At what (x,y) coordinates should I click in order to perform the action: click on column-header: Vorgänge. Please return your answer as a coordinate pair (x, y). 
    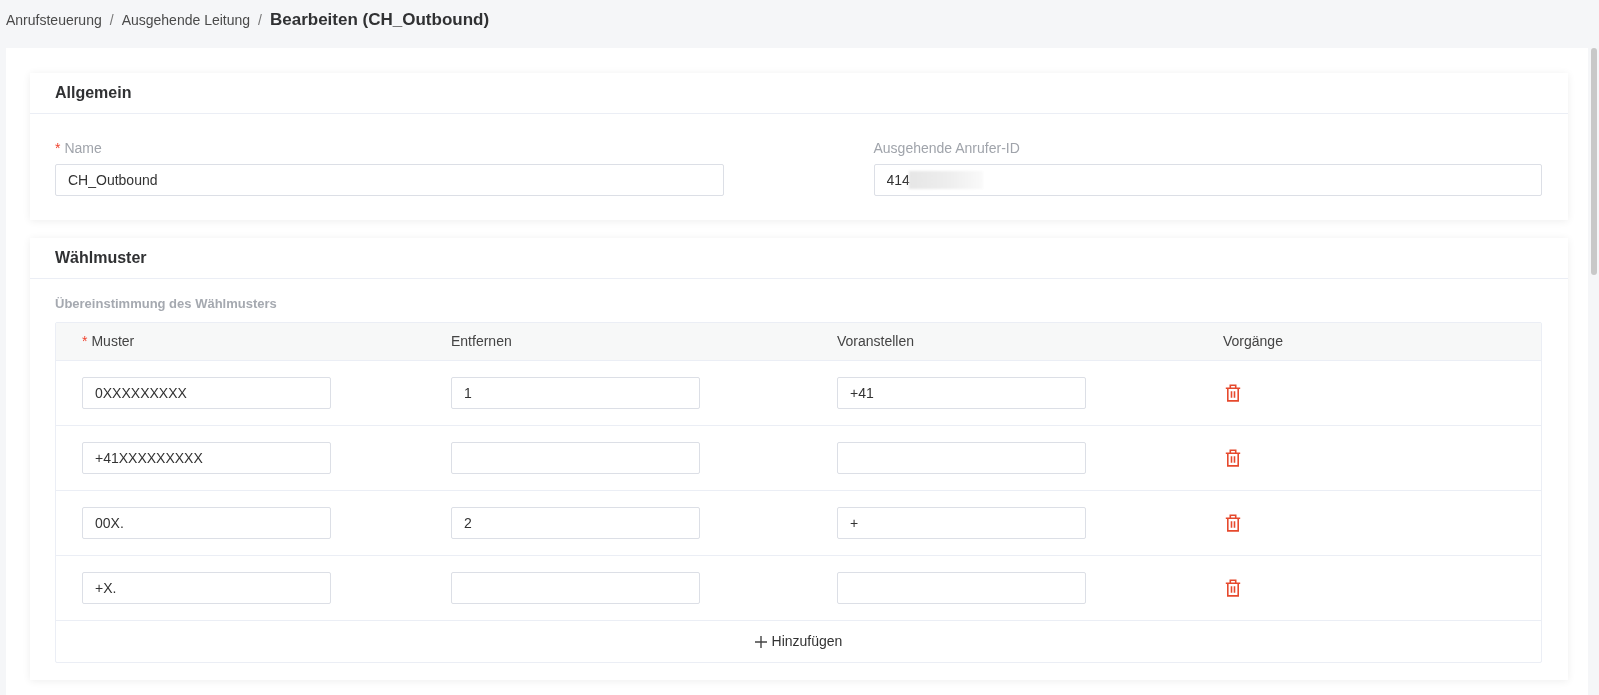
    Looking at the image, I should click on (1253, 341).